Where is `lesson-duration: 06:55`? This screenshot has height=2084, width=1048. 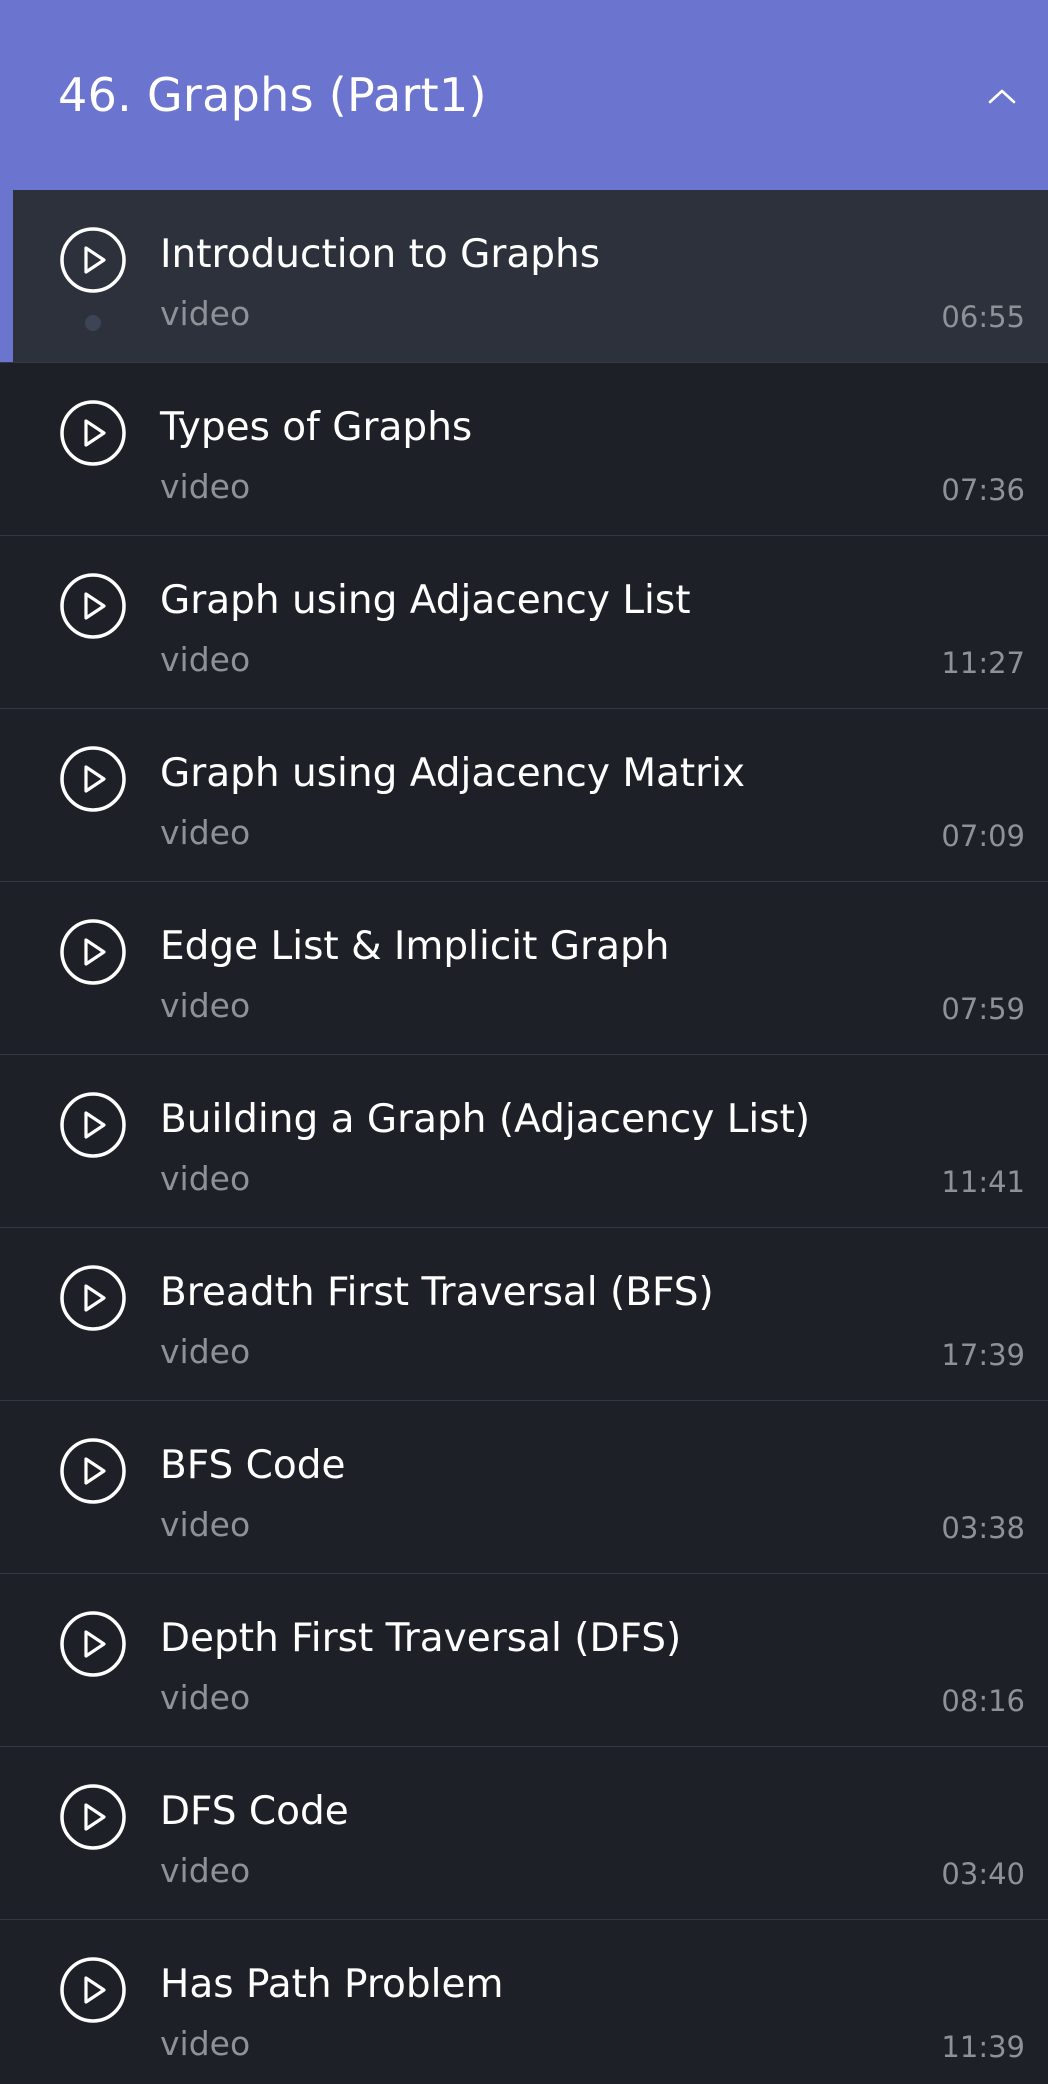
lesson-duration: 06:55 is located at coordinates (983, 317).